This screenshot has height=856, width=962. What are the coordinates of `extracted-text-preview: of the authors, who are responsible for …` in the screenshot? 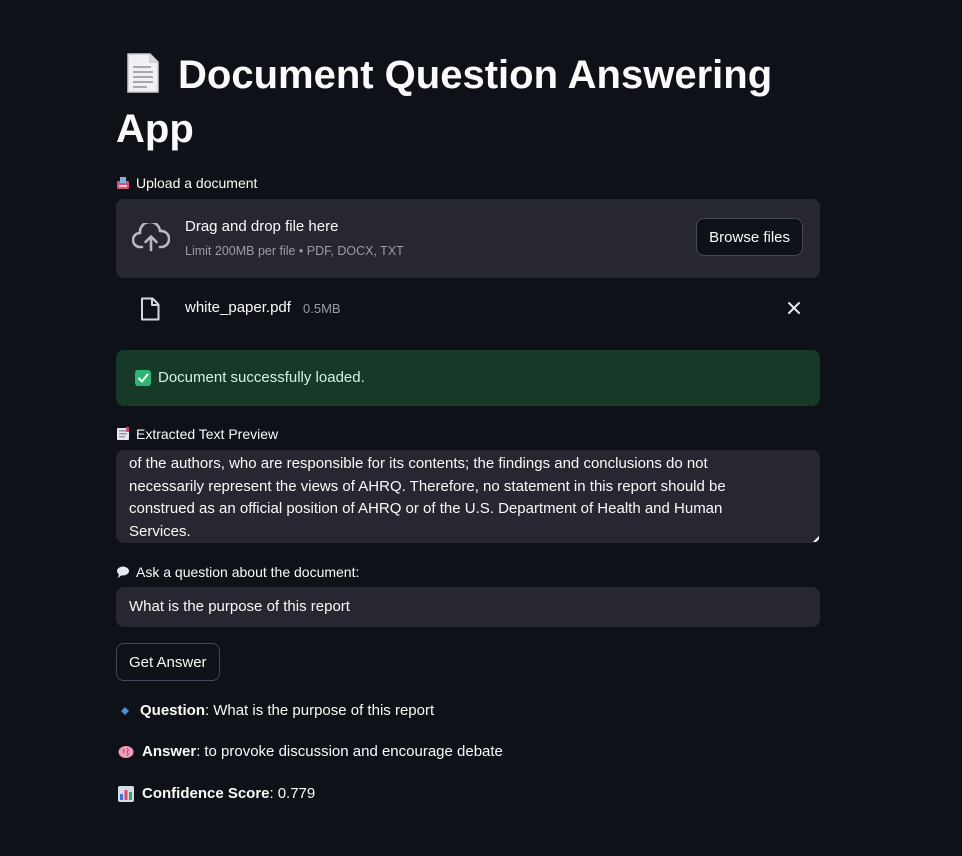 It's located at (468, 496).